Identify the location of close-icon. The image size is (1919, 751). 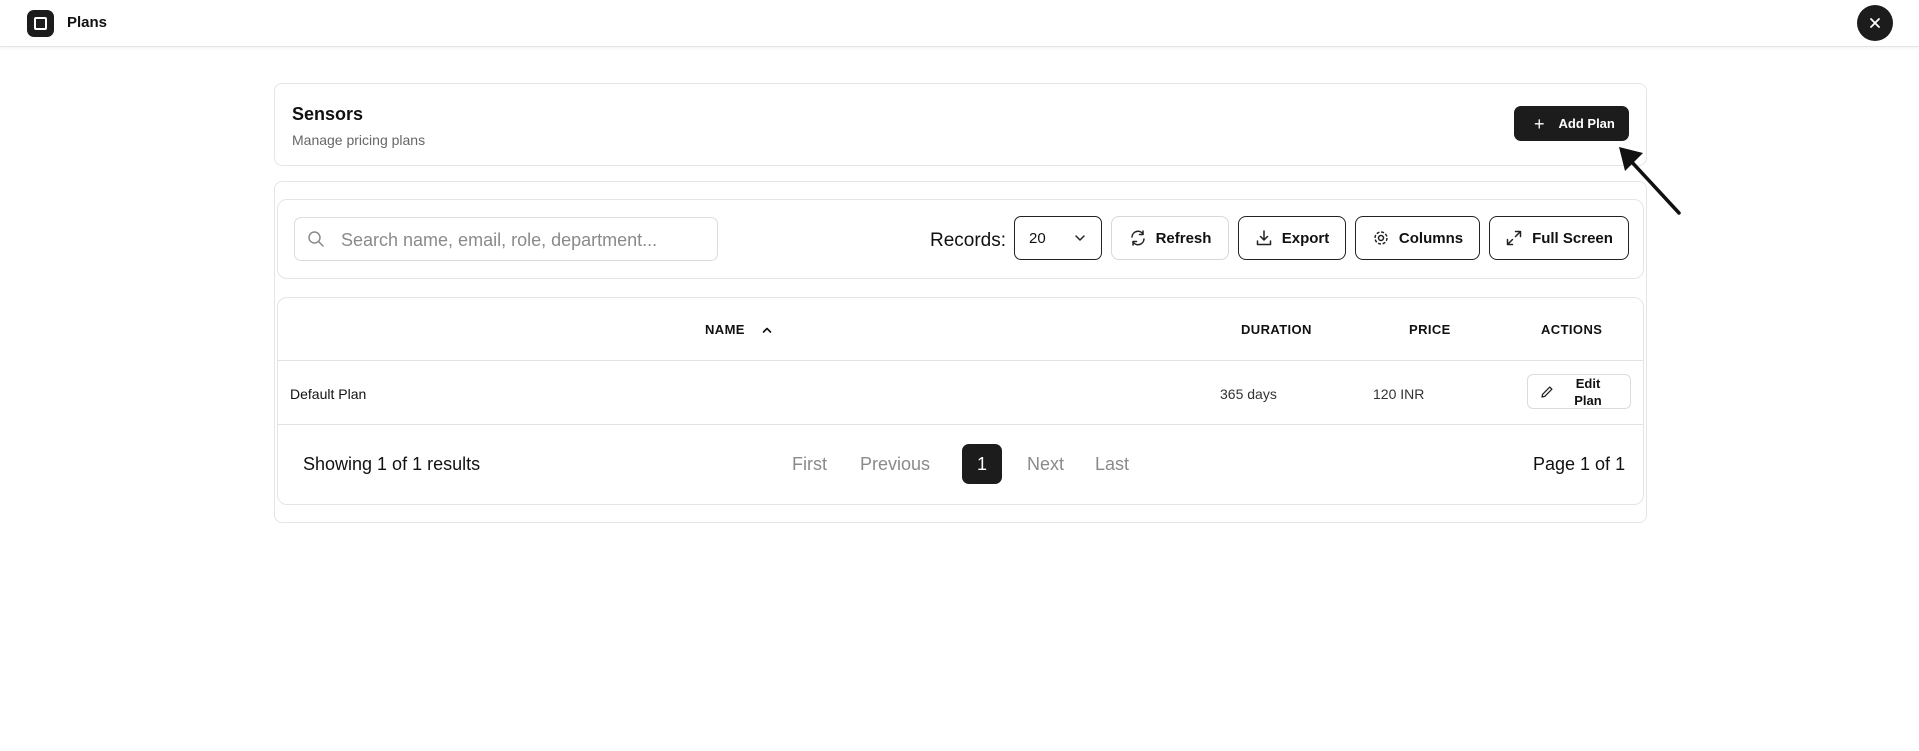
(1875, 23).